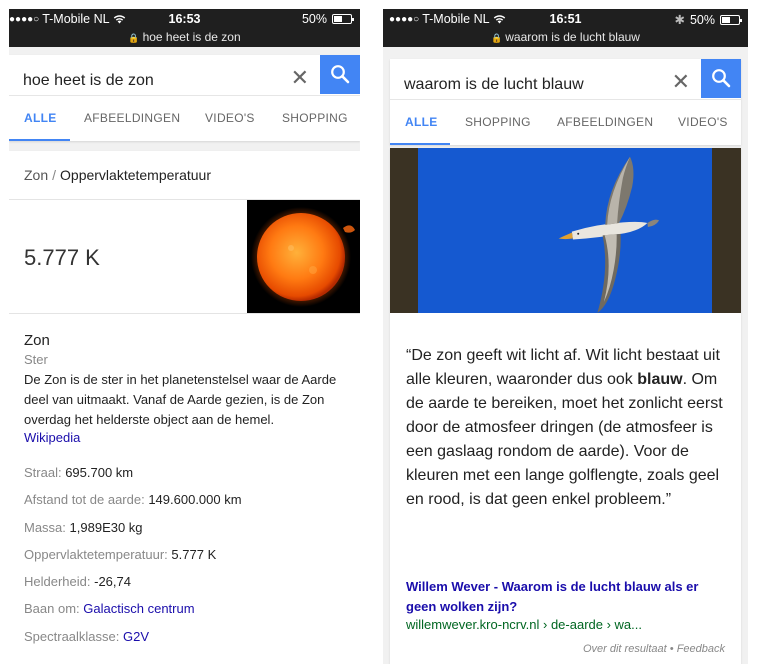 The width and height of the screenshot is (770, 670). I want to click on fact-link: G2V, so click(136, 636).